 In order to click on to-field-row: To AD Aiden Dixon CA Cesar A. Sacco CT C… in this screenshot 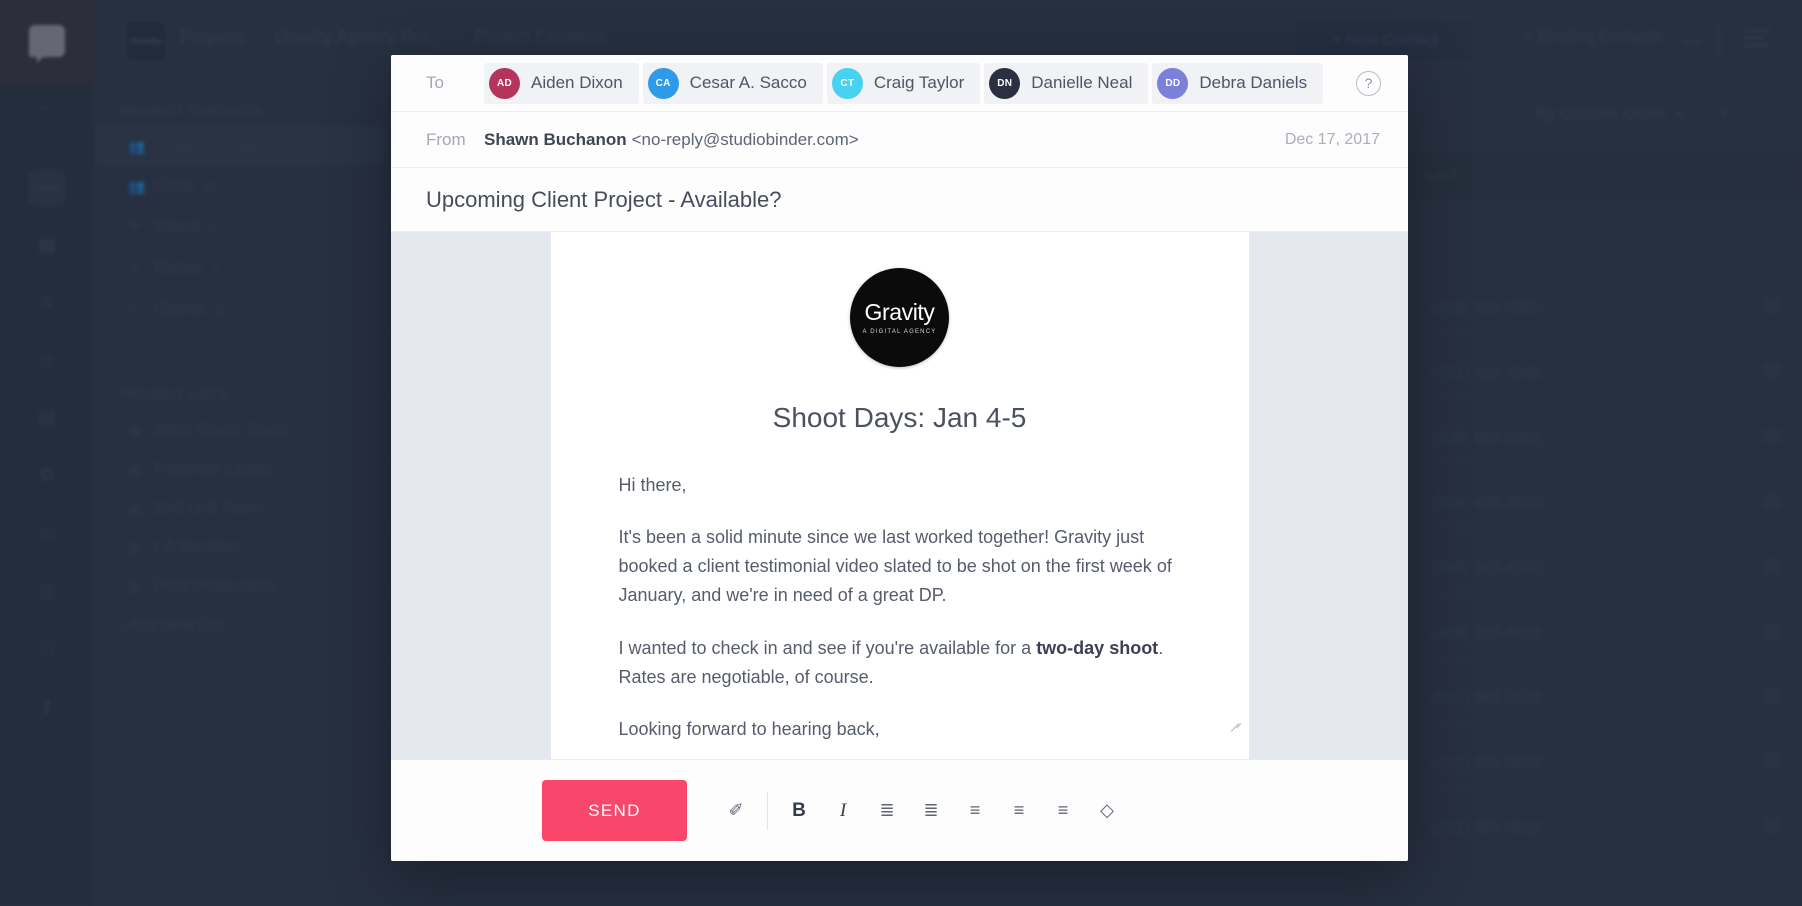, I will do `click(899, 83)`.